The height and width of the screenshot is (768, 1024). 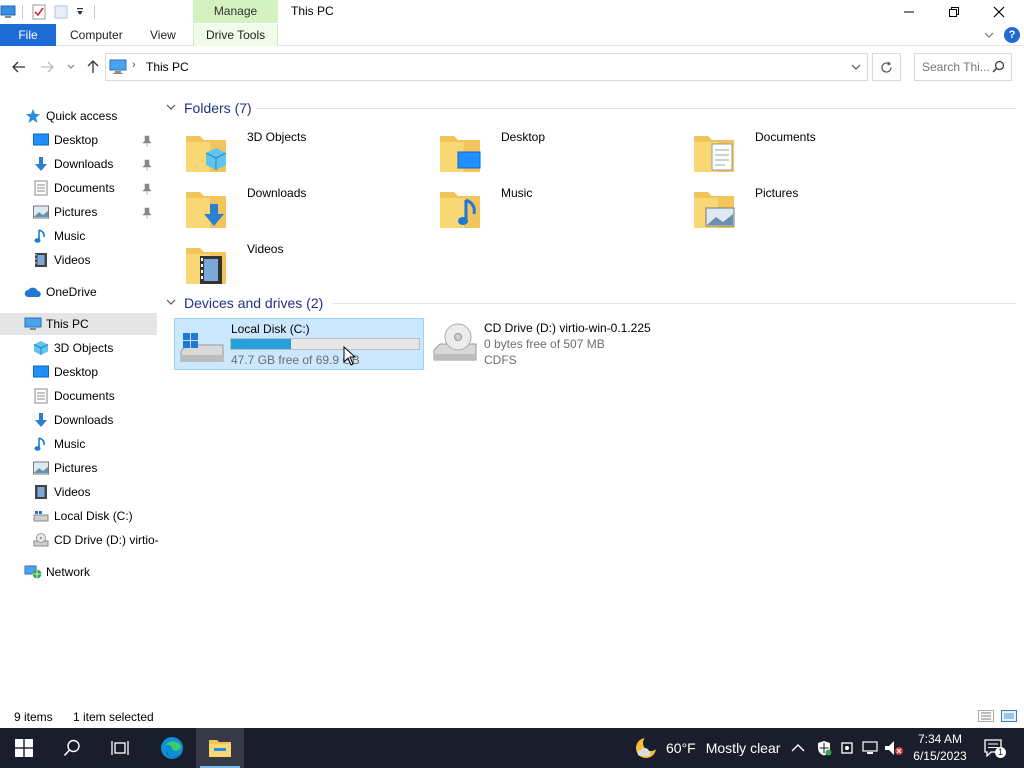 I want to click on security-shield-icon, so click(x=824, y=748).